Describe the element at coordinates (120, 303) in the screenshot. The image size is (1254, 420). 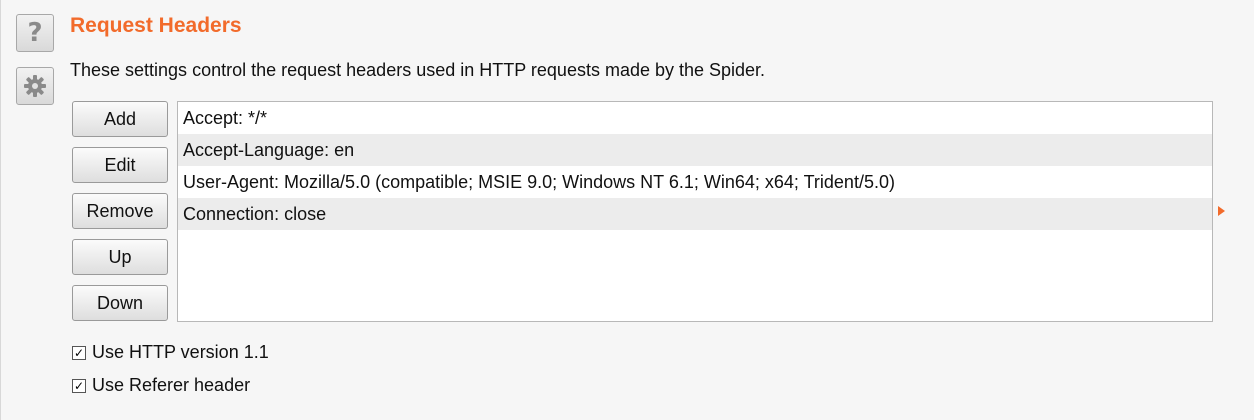
I see `down-button: Down` at that location.